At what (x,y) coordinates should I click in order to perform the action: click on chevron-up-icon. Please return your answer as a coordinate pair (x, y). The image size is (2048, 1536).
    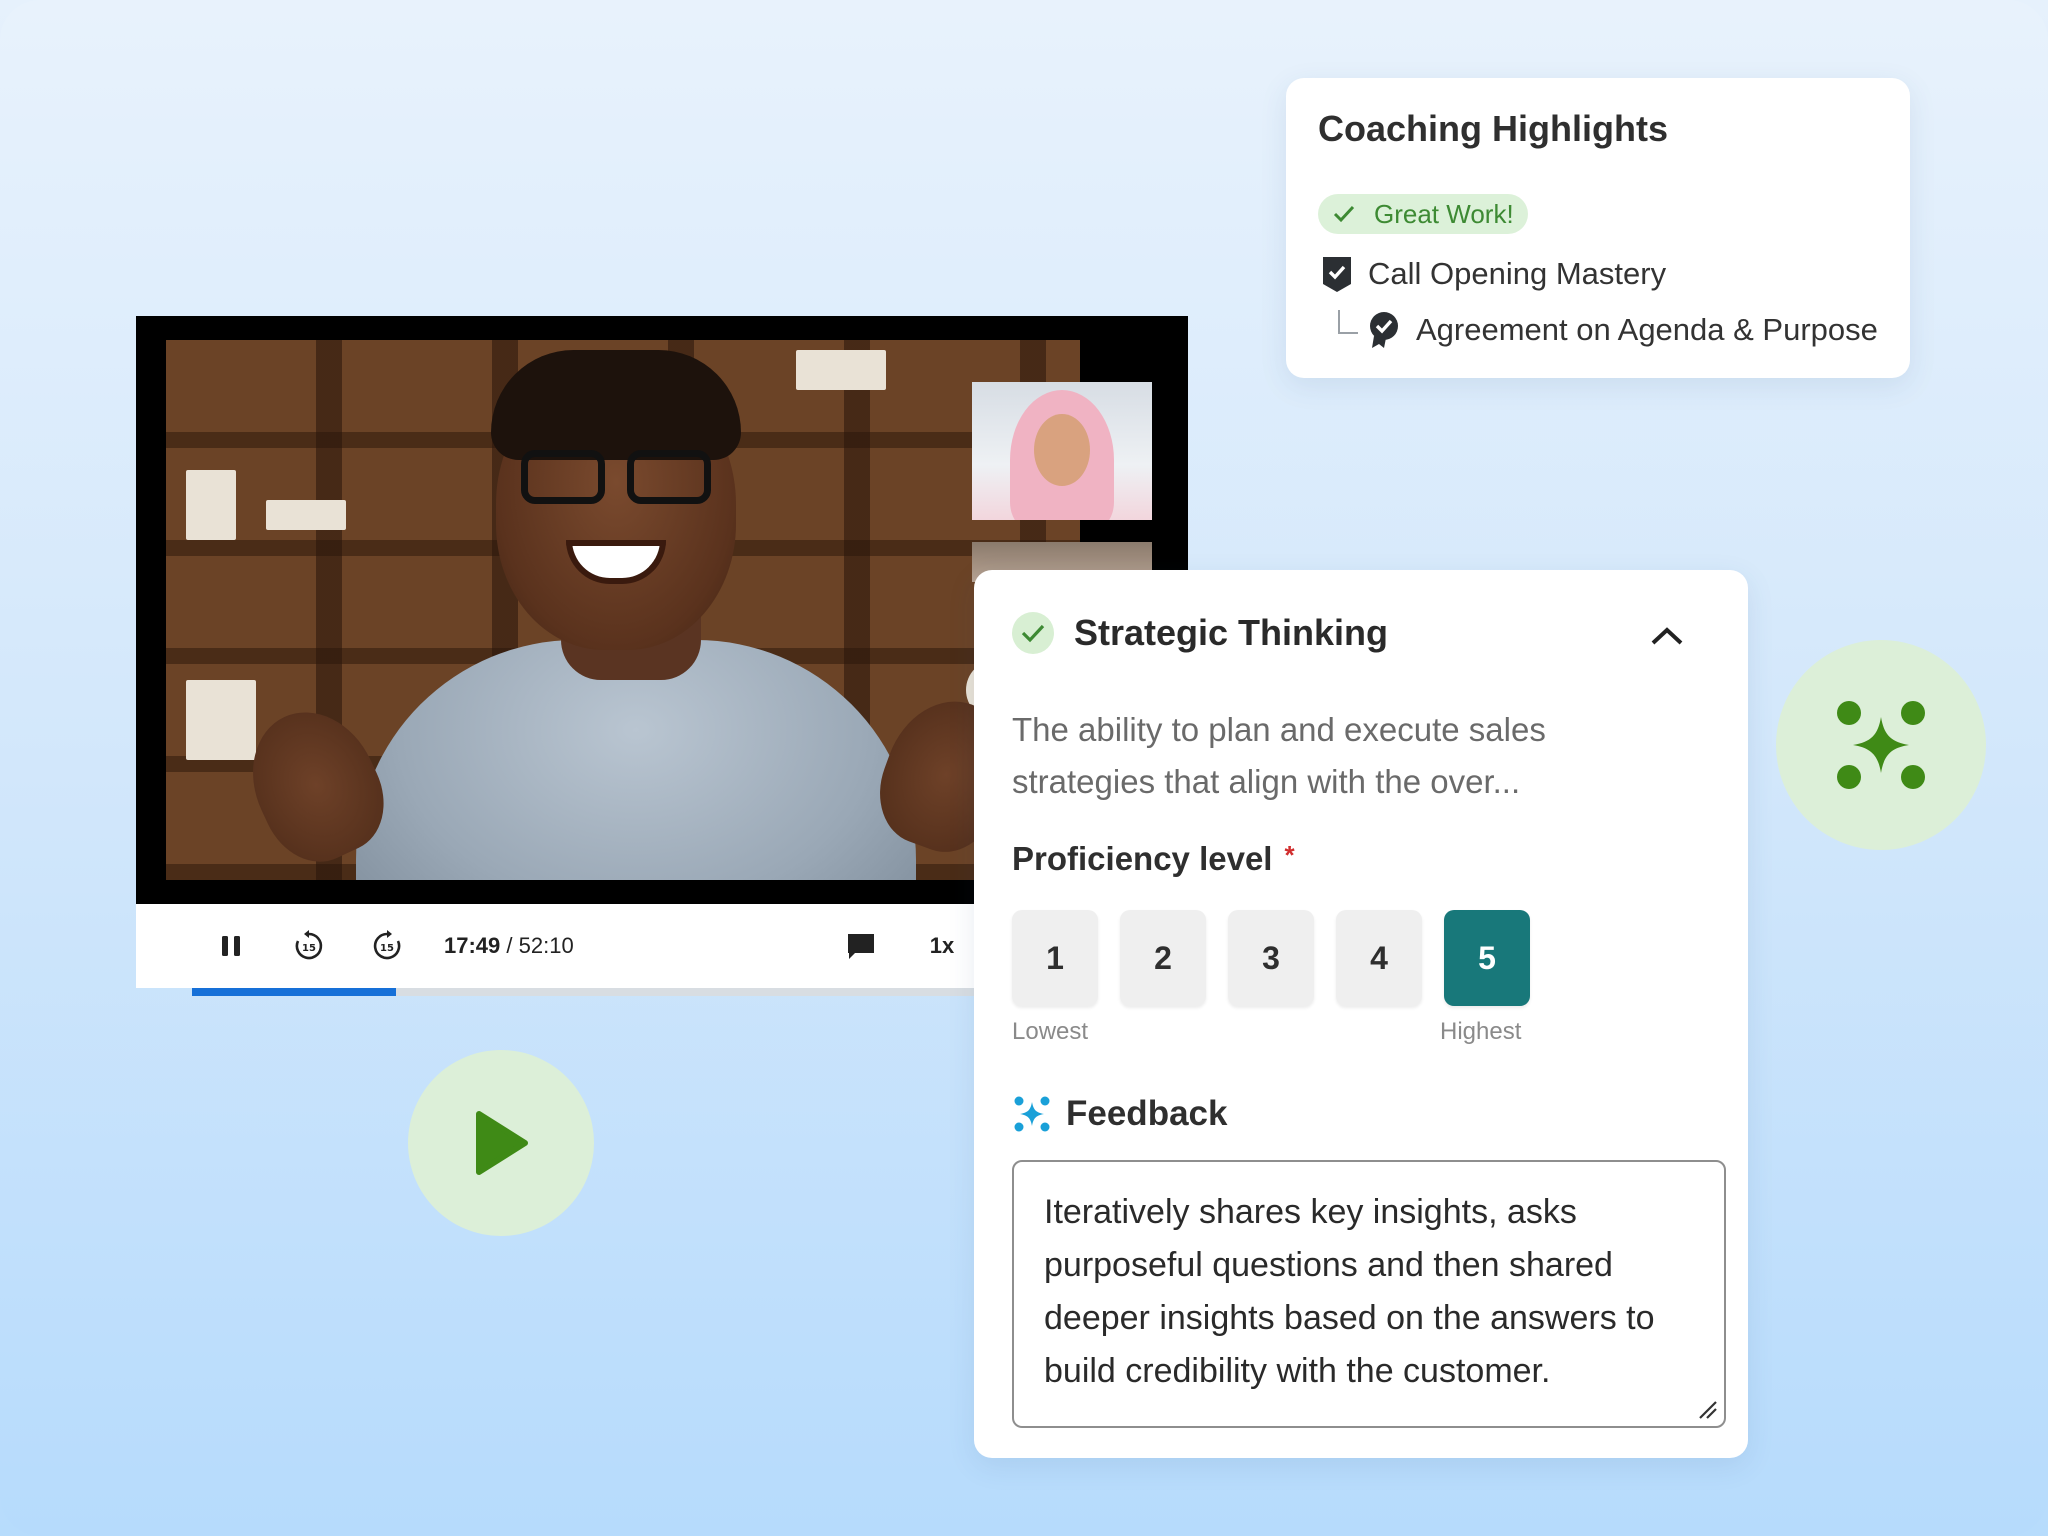
    Looking at the image, I should click on (1667, 636).